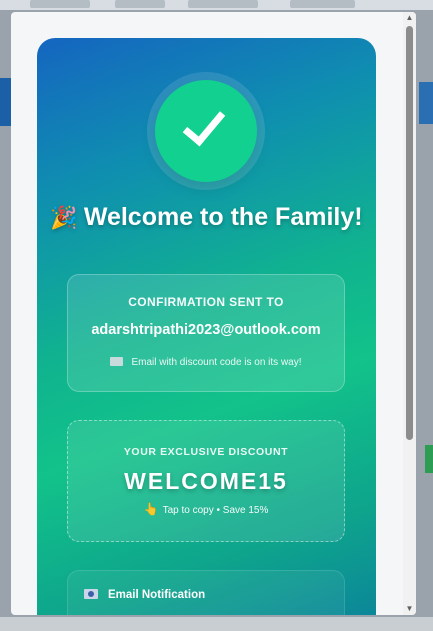  I want to click on scroll-down-arrow-icon: ▼, so click(409, 609).